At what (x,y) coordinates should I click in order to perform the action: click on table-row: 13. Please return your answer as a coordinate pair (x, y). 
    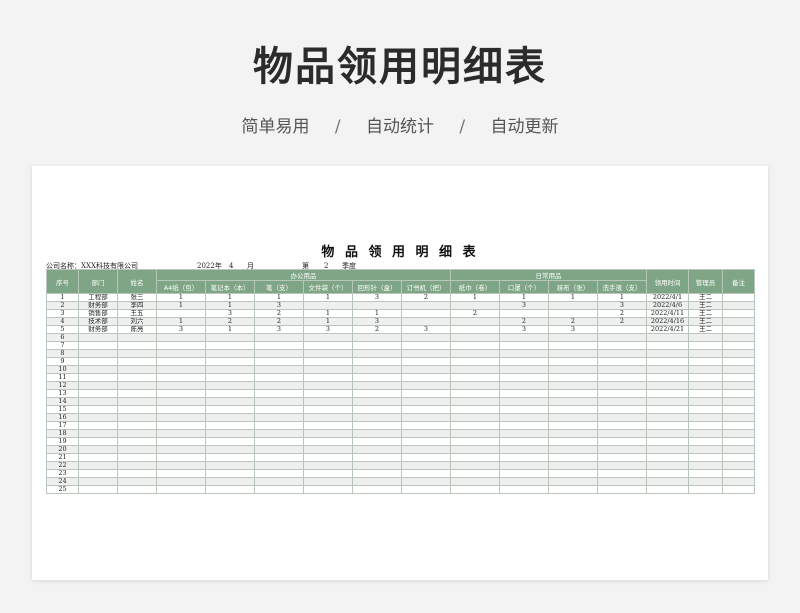
    Looking at the image, I should click on (400, 393).